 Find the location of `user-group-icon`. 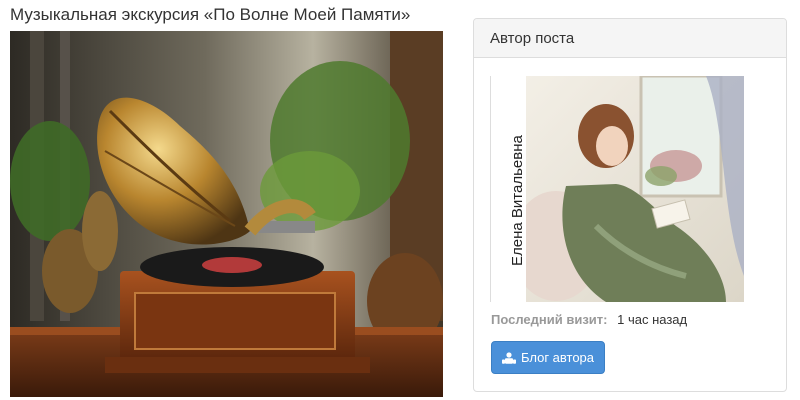

user-group-icon is located at coordinates (508, 357).